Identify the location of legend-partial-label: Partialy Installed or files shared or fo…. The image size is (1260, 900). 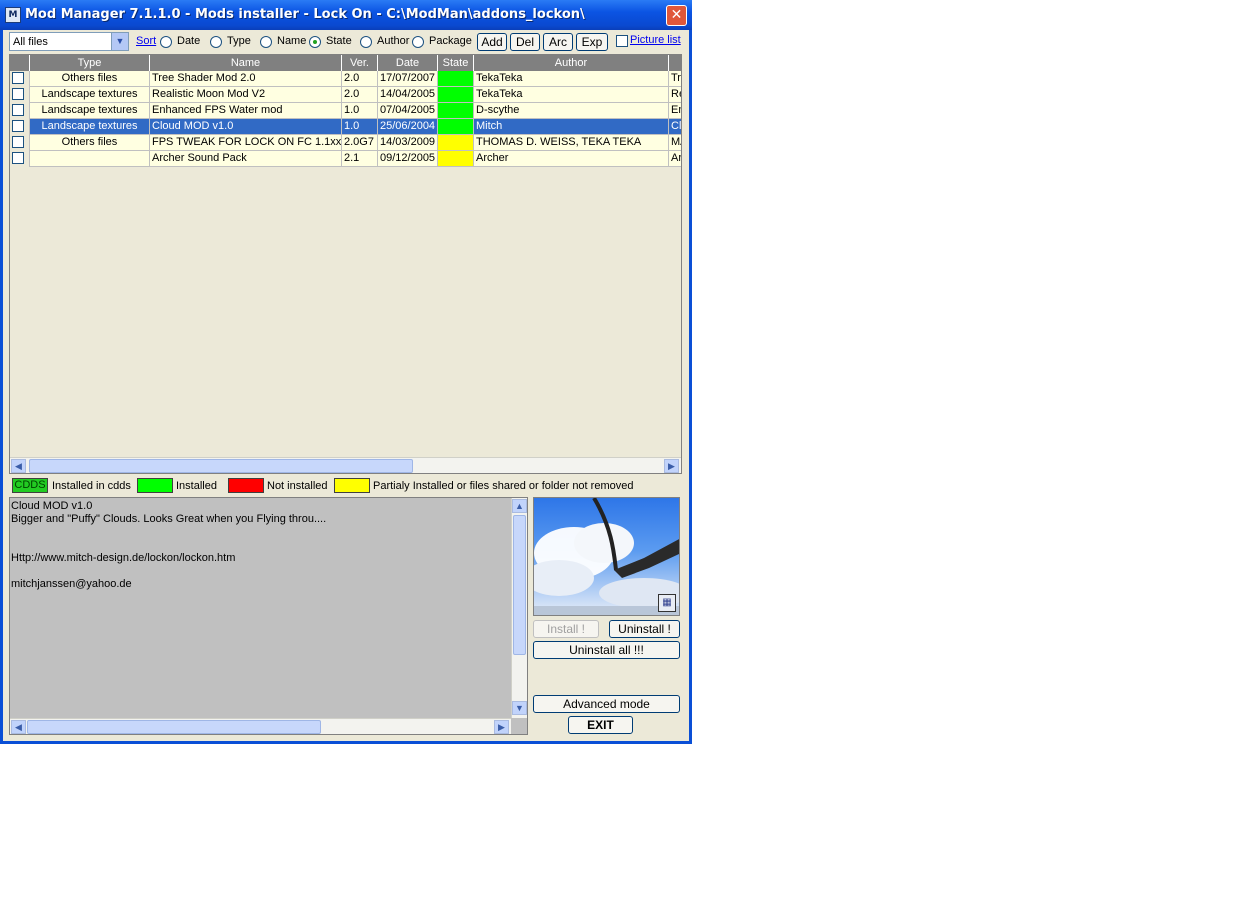
(503, 486).